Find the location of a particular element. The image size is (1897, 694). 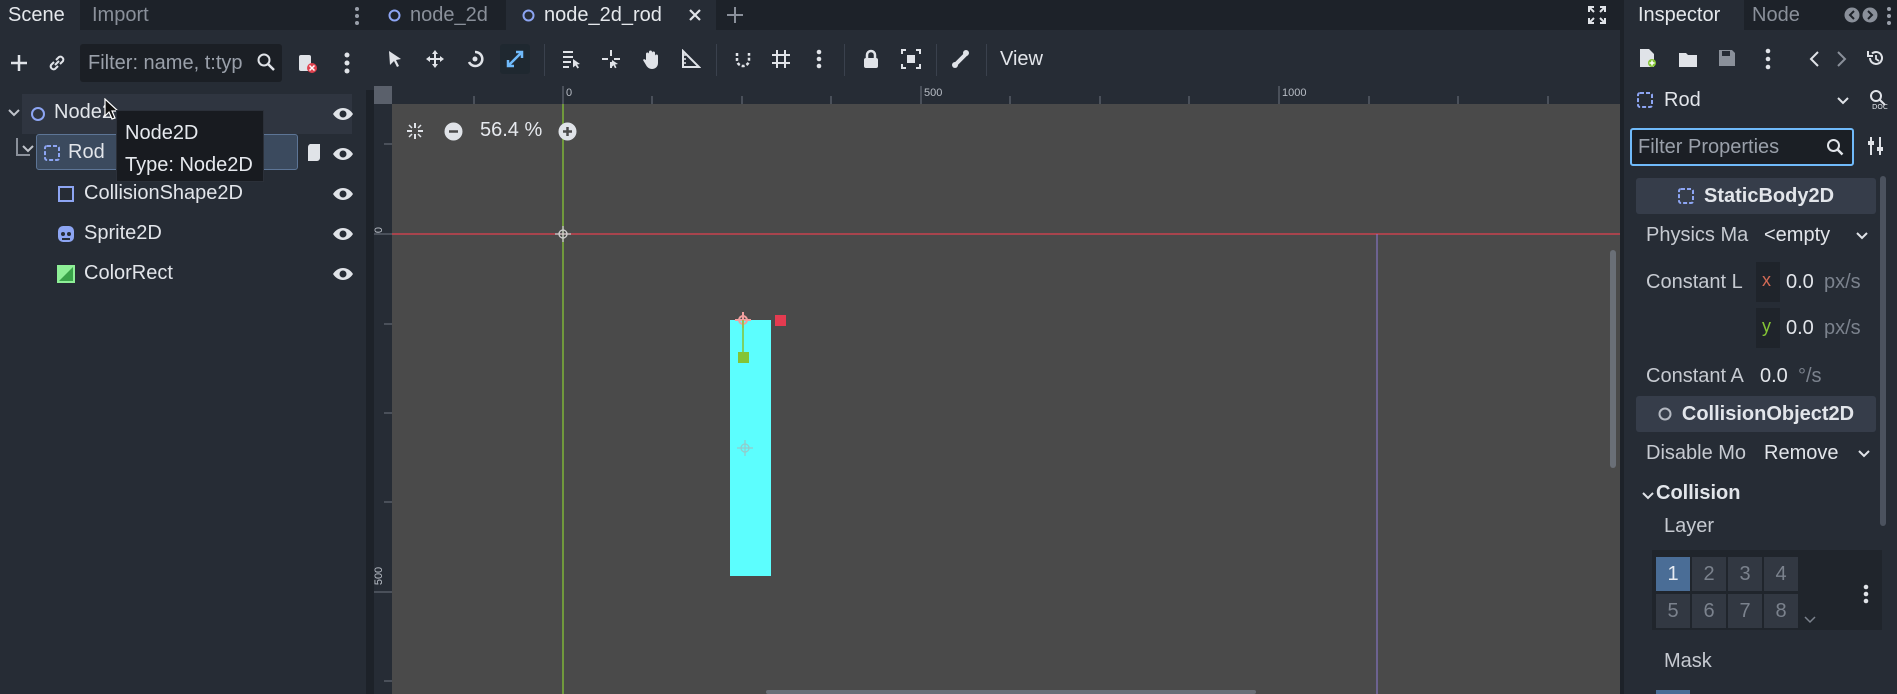

hand-icon is located at coordinates (650, 59).